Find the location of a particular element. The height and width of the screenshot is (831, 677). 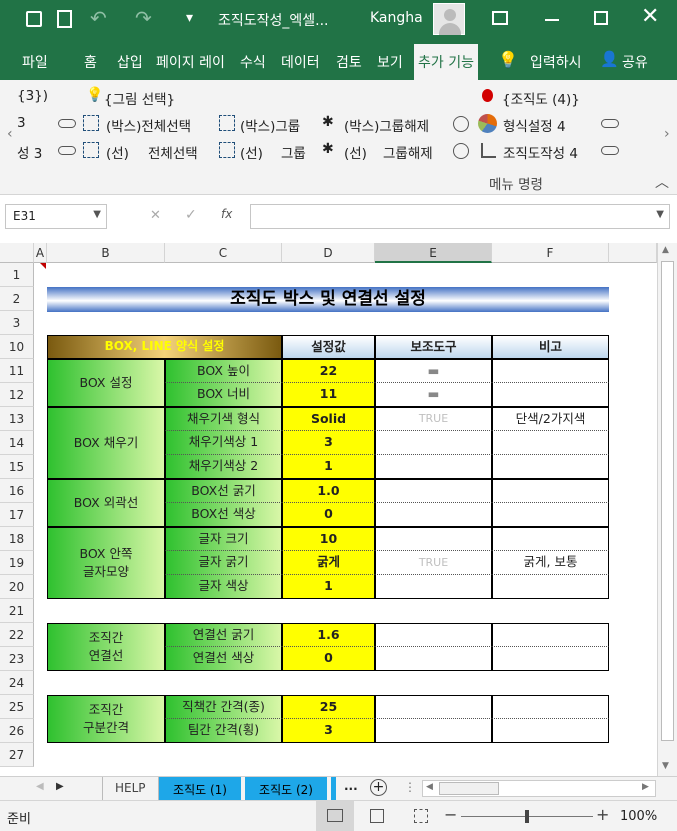

row-header: 25 is located at coordinates (17, 707).